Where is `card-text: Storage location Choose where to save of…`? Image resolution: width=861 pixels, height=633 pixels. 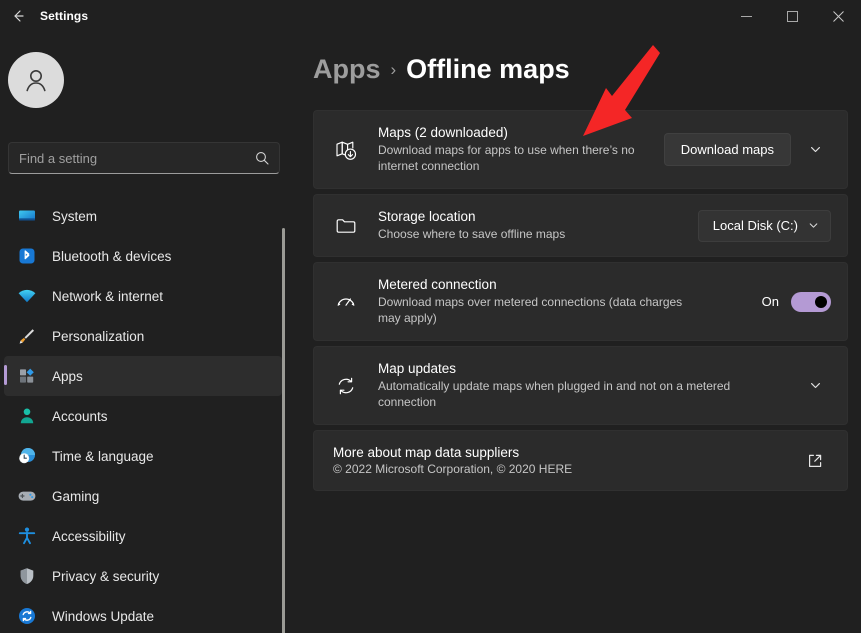
card-text: Storage location Choose where to save of… is located at coordinates (538, 225).